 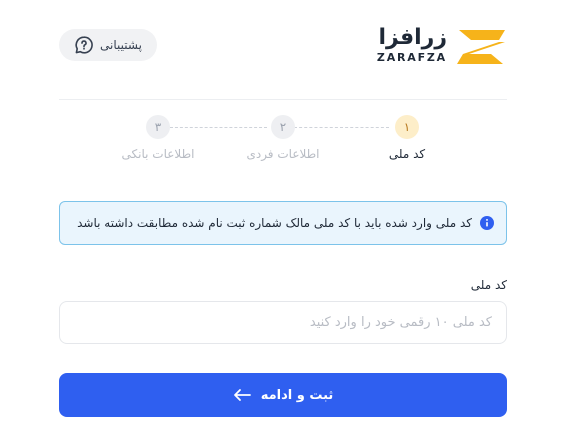 I want to click on support-label: پشتیبانی, so click(x=121, y=45).